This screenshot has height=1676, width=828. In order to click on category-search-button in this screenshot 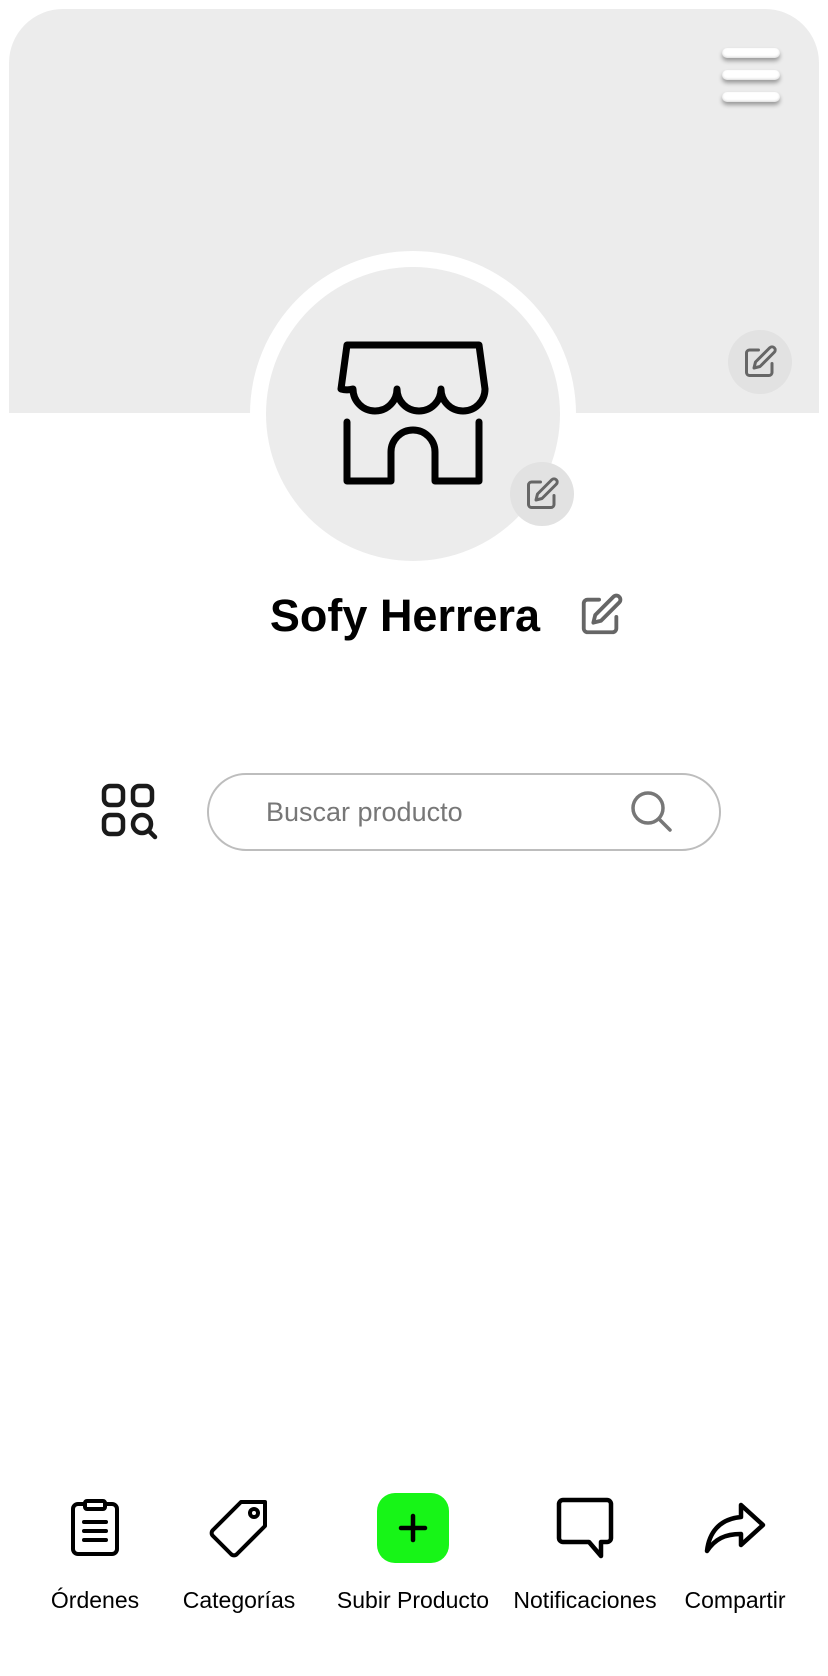, I will do `click(132, 814)`.